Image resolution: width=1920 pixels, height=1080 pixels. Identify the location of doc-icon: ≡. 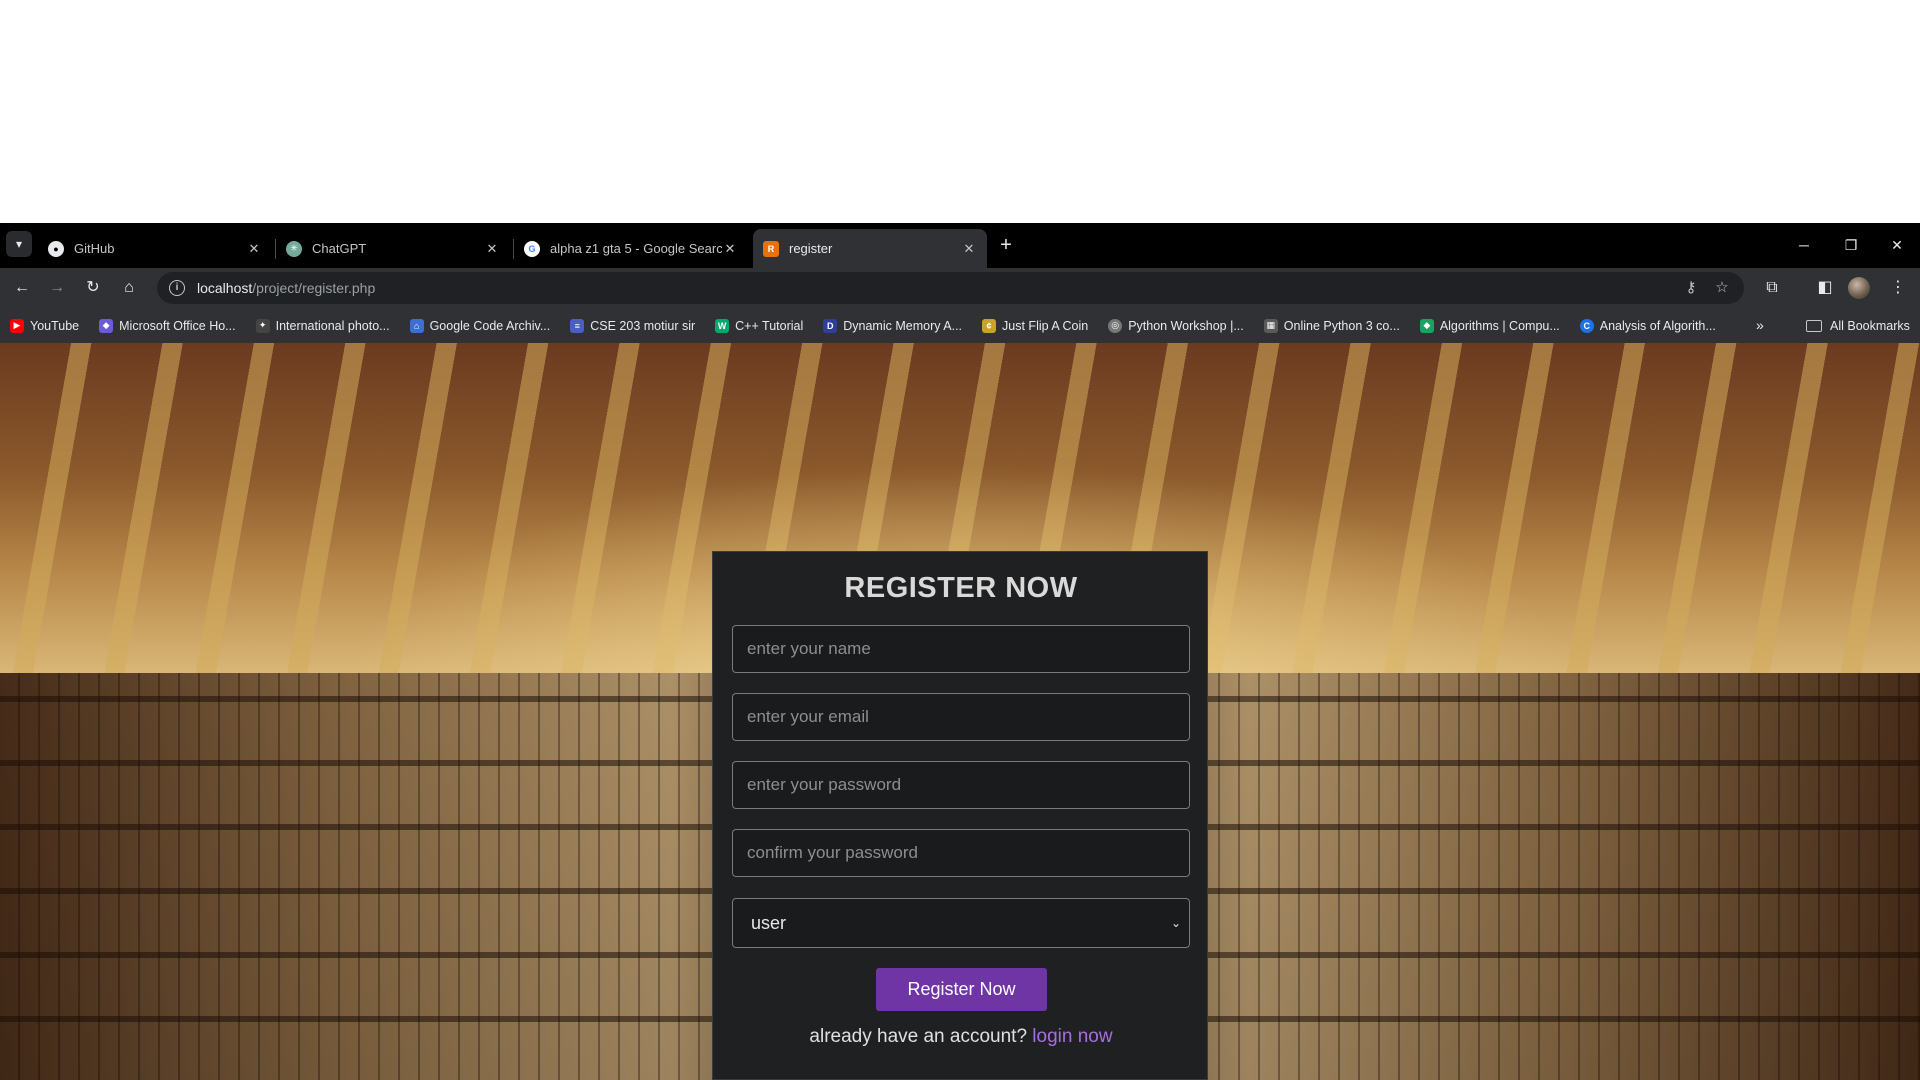
(577, 325).